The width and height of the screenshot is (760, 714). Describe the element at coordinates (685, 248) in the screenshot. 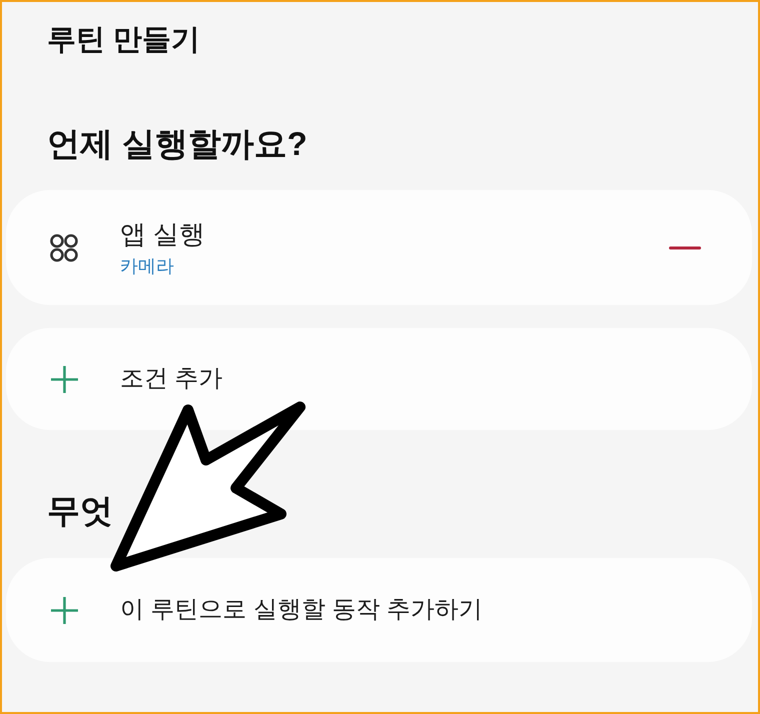

I see `minus-icon` at that location.